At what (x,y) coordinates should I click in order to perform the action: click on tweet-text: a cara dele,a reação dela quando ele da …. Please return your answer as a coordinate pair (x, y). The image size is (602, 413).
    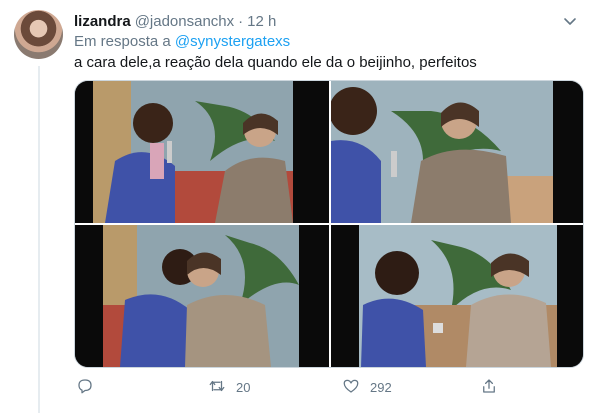
    Looking at the image, I should click on (275, 62).